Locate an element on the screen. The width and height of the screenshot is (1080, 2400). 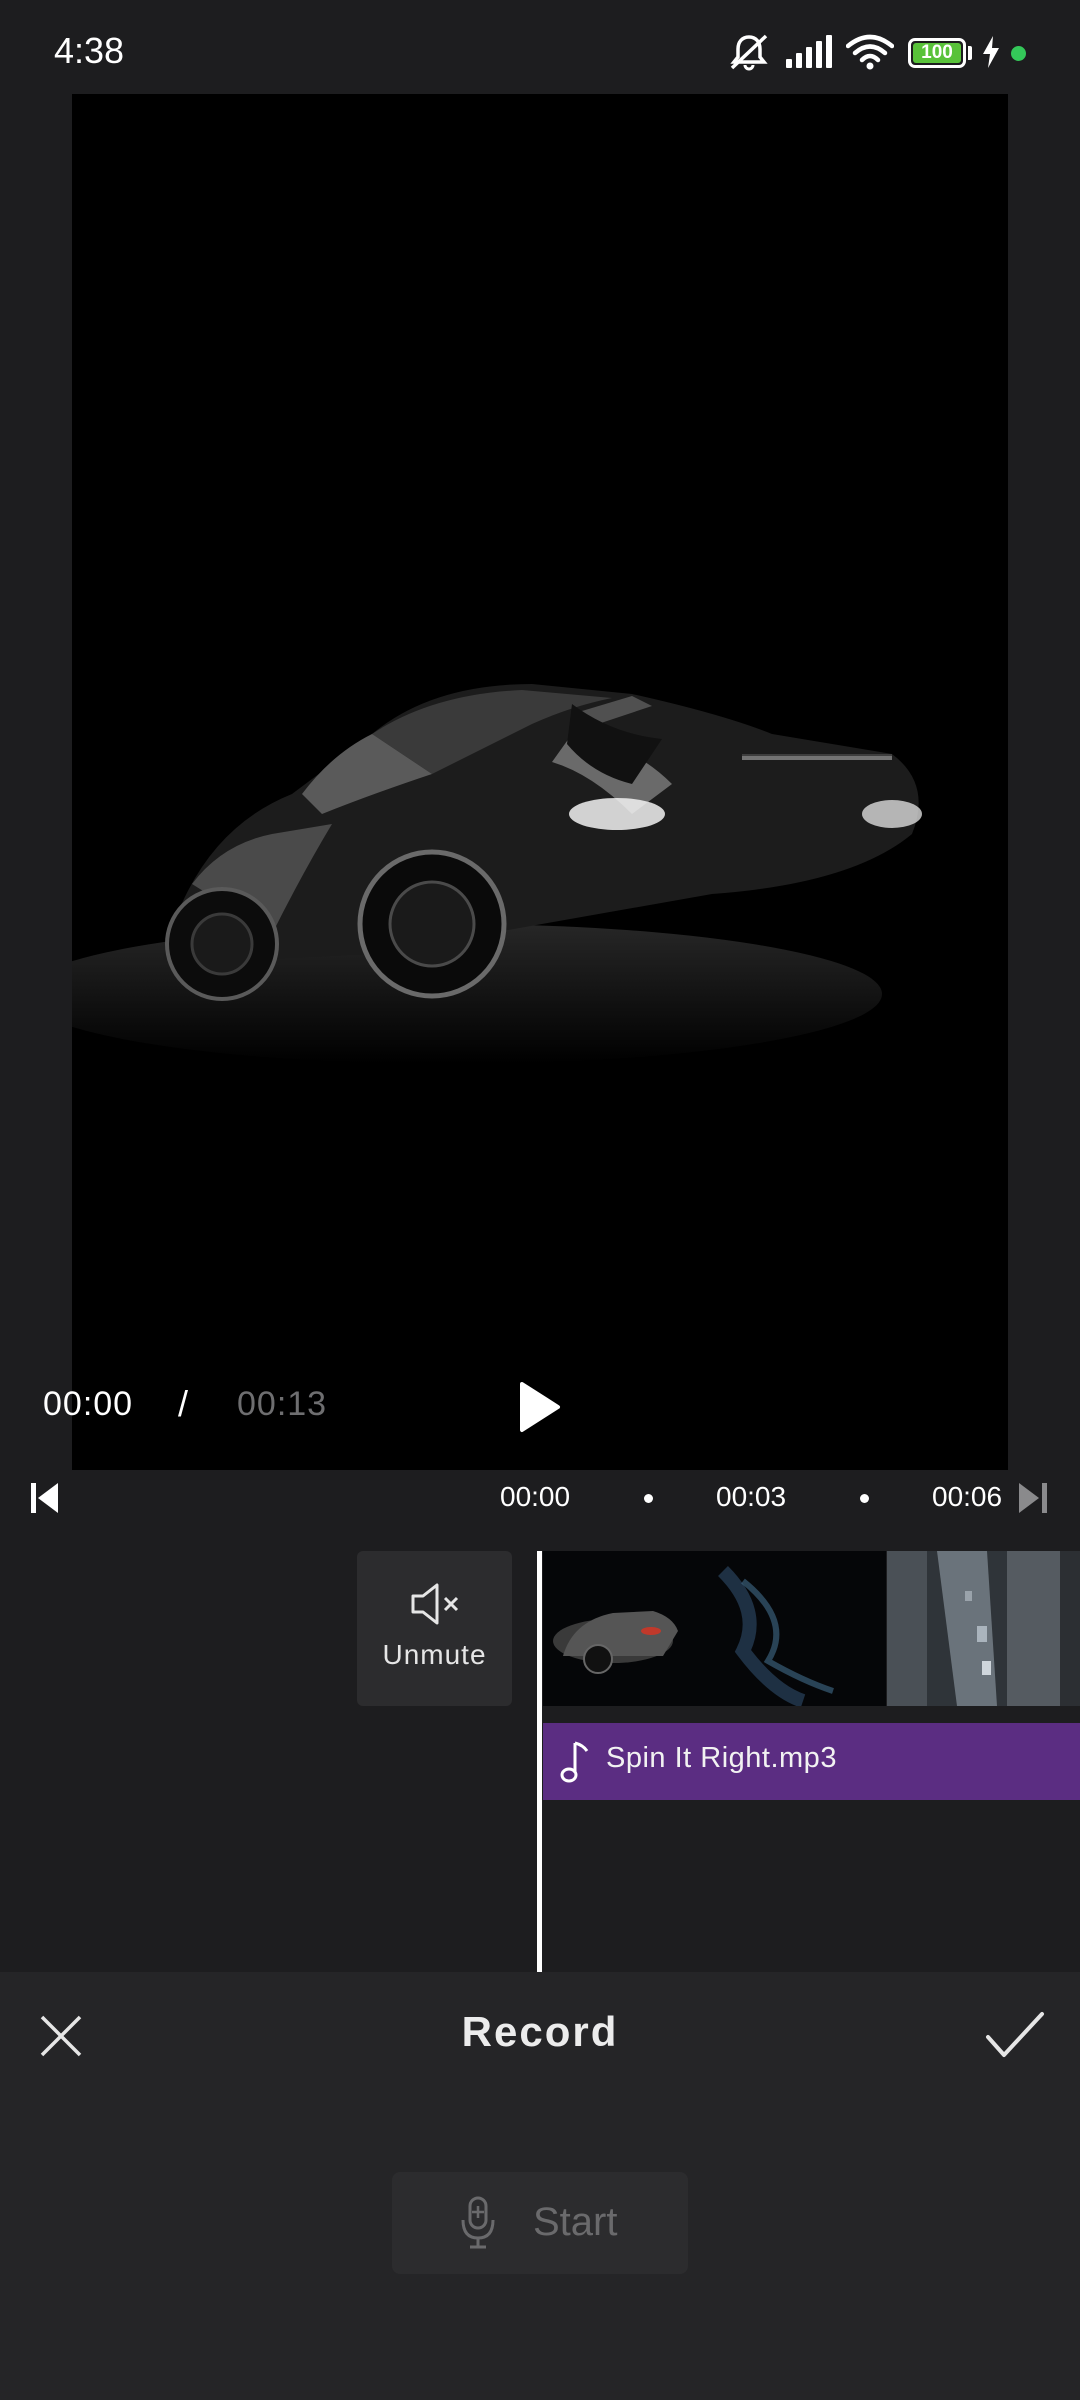
audio-track-name: Spin It Right.mp3 is located at coordinates (721, 1758).